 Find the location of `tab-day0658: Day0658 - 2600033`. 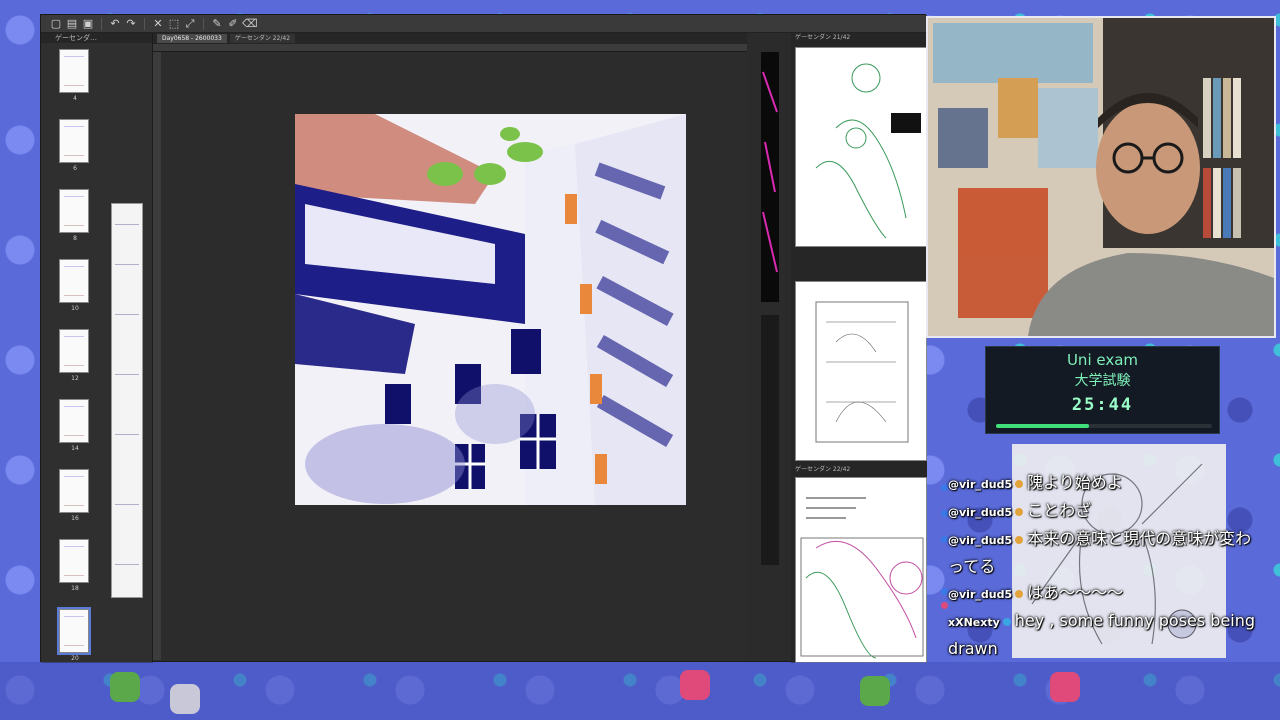

tab-day0658: Day0658 - 2600033 is located at coordinates (192, 38).